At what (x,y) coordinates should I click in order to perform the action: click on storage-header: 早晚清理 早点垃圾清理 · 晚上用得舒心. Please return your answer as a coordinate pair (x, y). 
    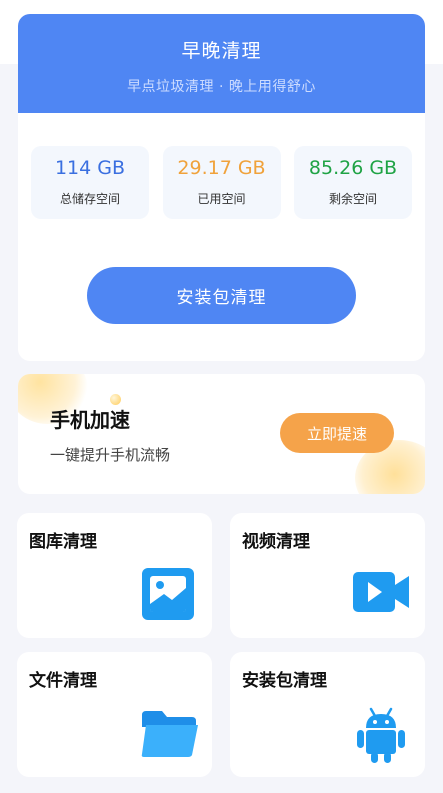
    Looking at the image, I should click on (221, 63).